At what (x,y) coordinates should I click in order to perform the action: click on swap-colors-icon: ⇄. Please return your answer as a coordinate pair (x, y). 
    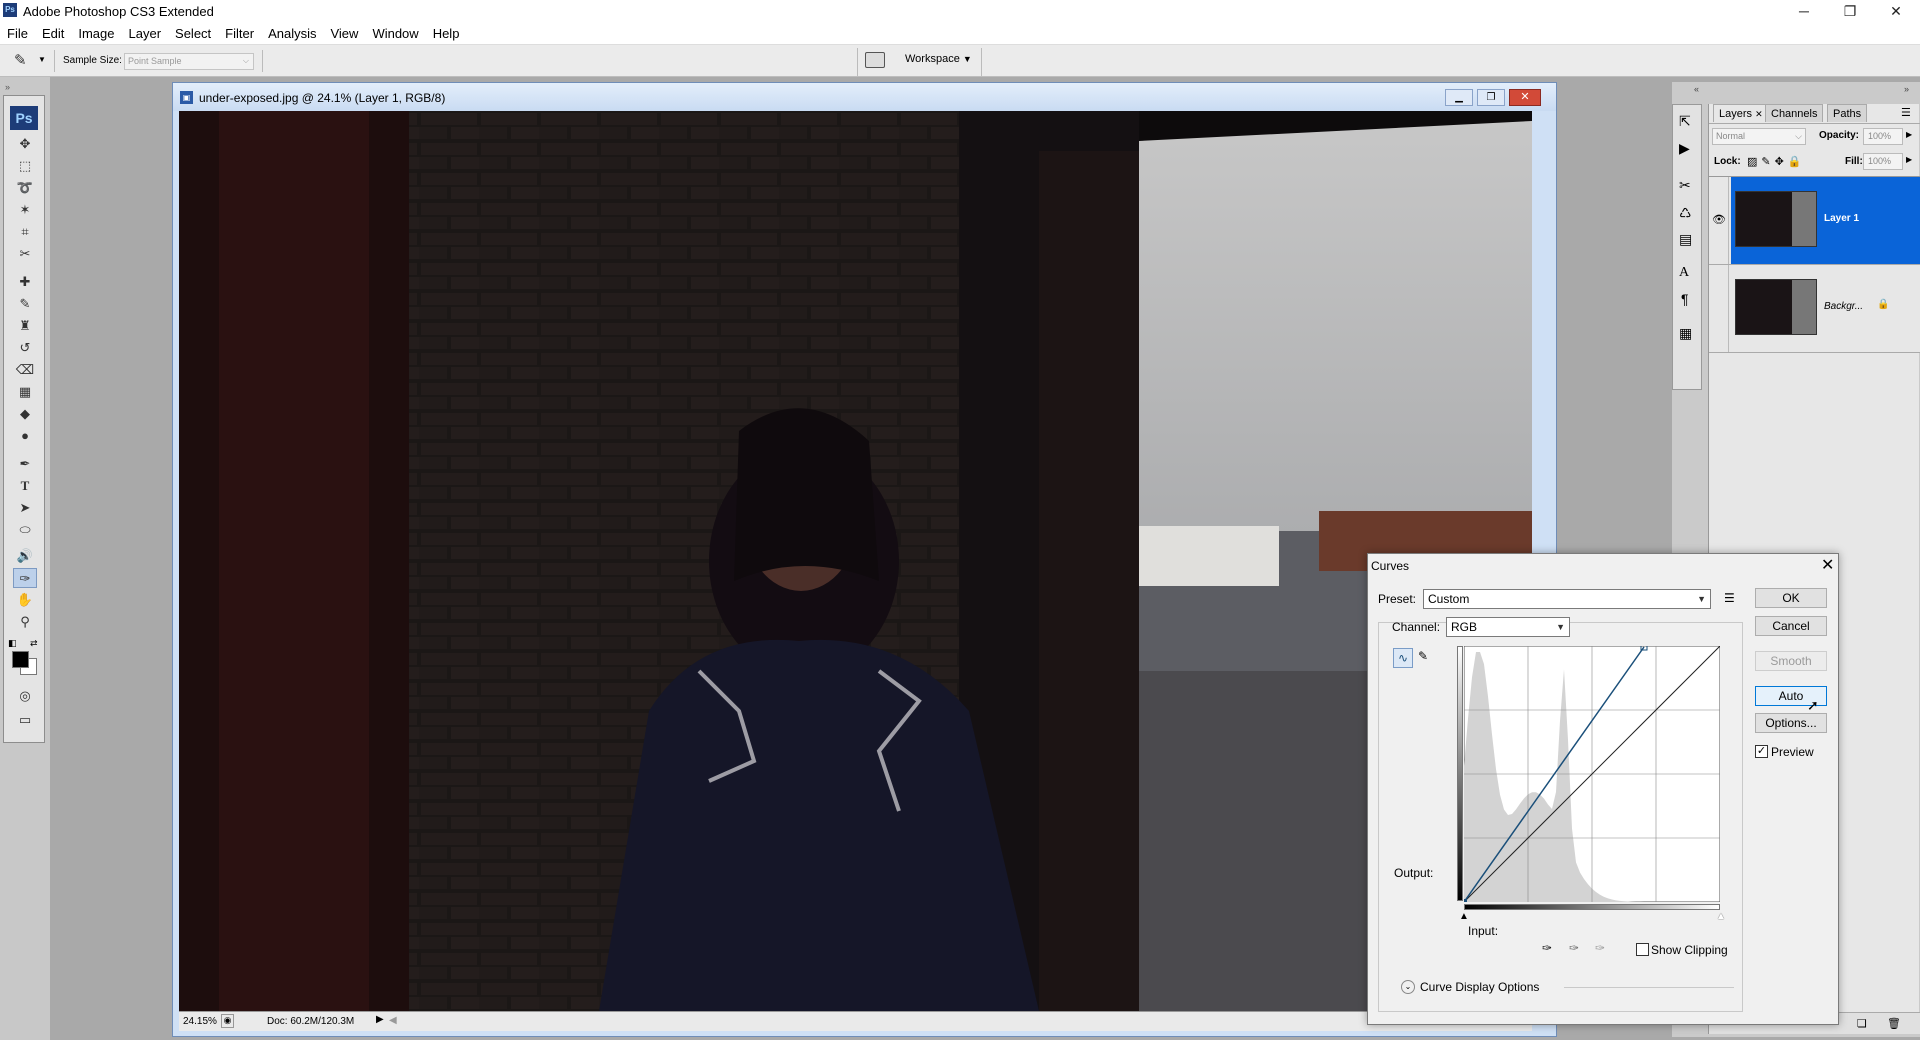
    Looking at the image, I should click on (34, 643).